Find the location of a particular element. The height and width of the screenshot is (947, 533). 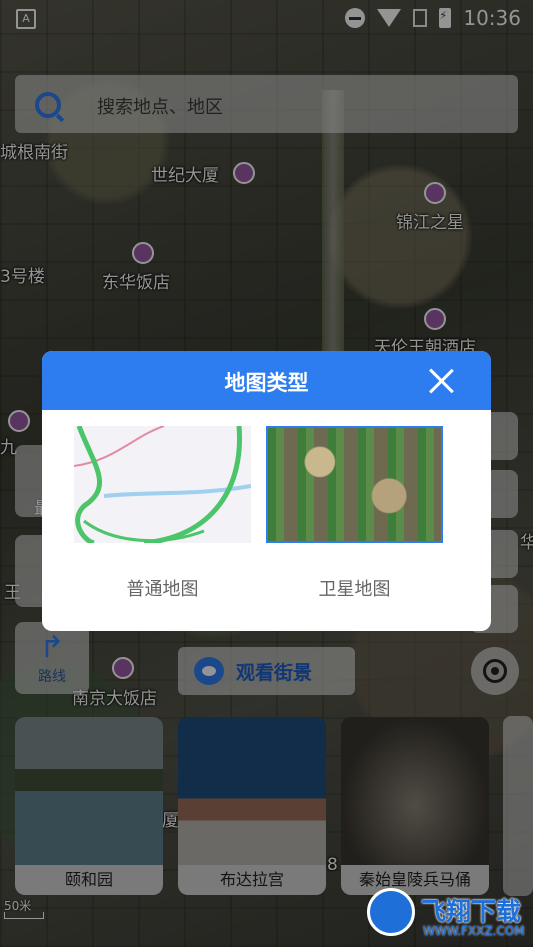

satellite-map-thumbnail is located at coordinates (354, 484).